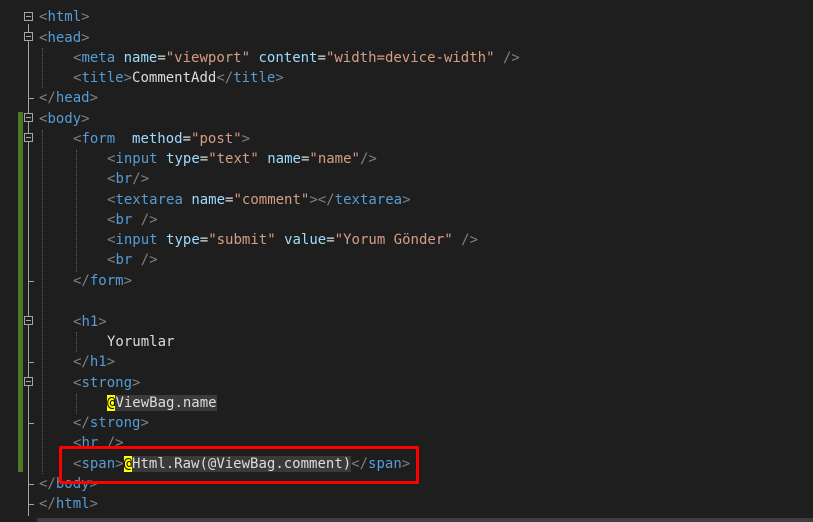  I want to click on viewbag-name-expression: ViewBag.name, so click(166, 403).